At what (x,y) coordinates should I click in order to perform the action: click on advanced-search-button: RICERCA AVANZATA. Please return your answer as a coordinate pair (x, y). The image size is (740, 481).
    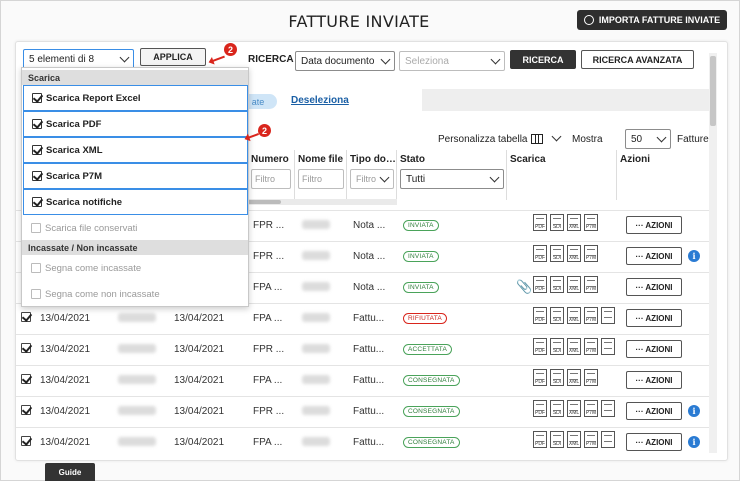
    Looking at the image, I should click on (637, 59).